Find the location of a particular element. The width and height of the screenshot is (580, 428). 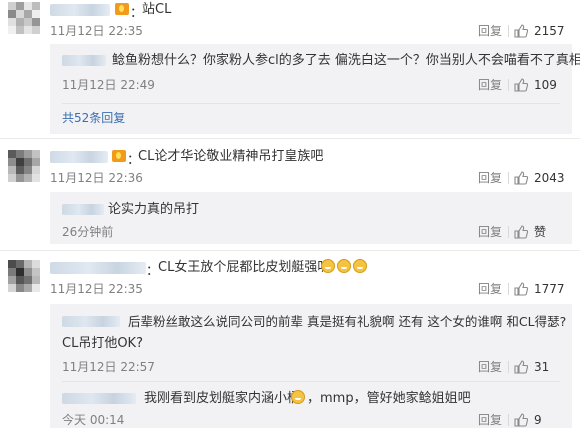

sub-reply-time: 26分钟前 is located at coordinates (88, 232).